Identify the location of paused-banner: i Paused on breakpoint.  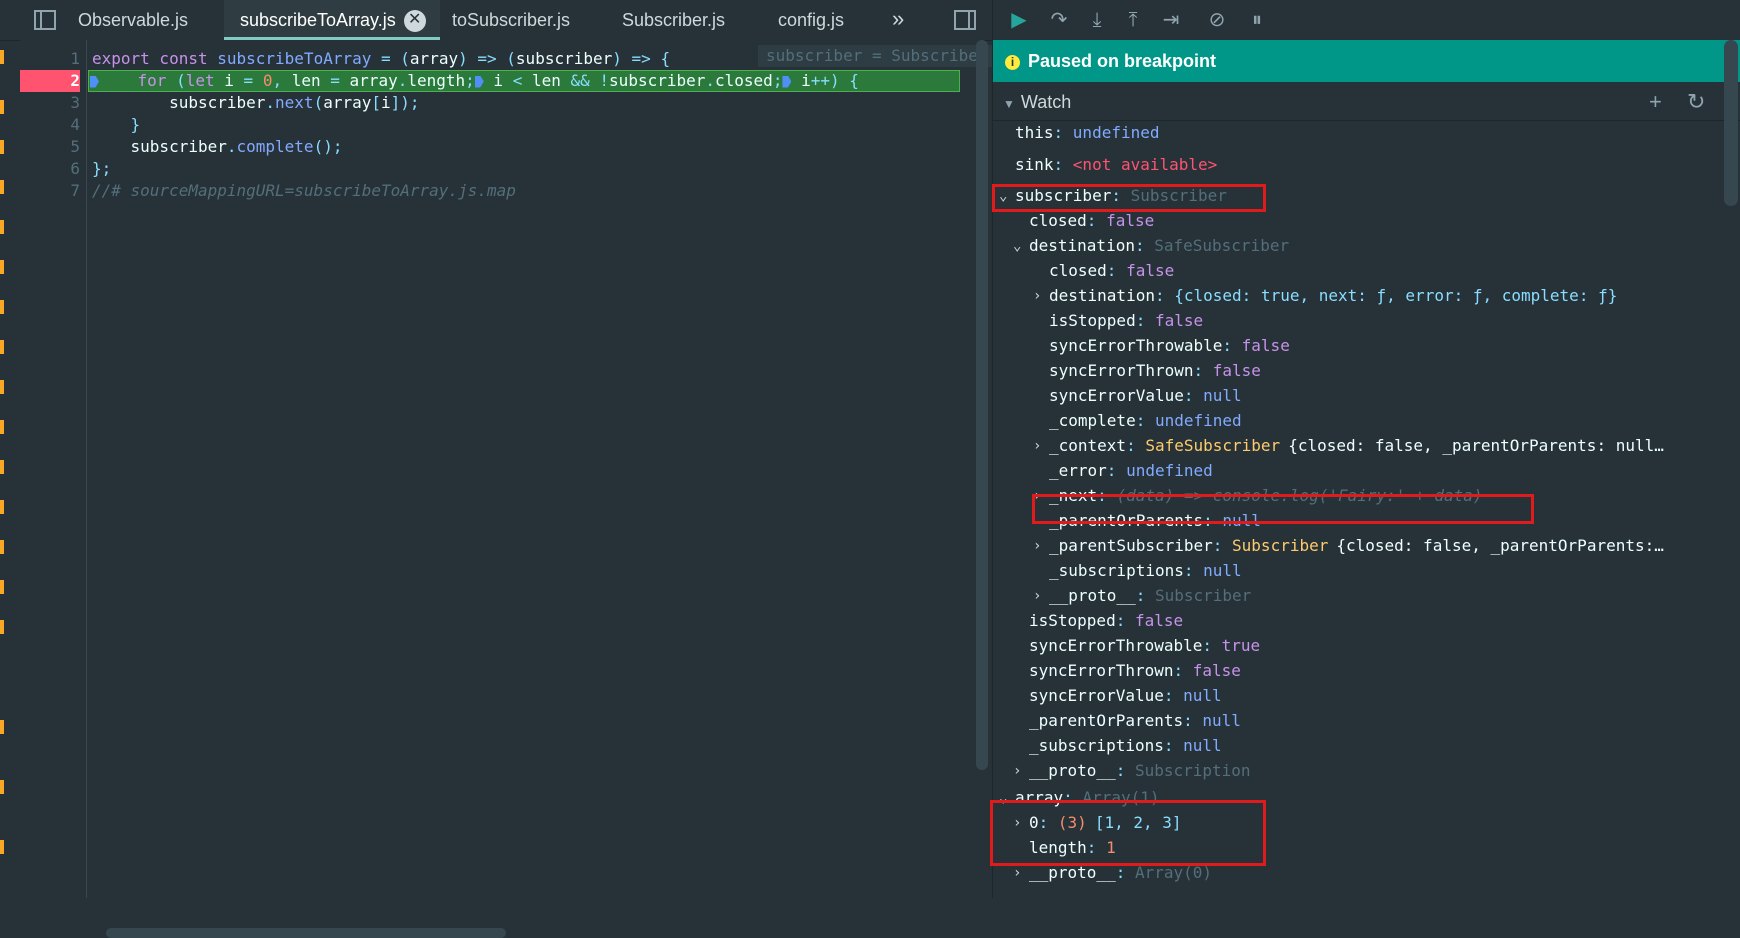
(1366, 61).